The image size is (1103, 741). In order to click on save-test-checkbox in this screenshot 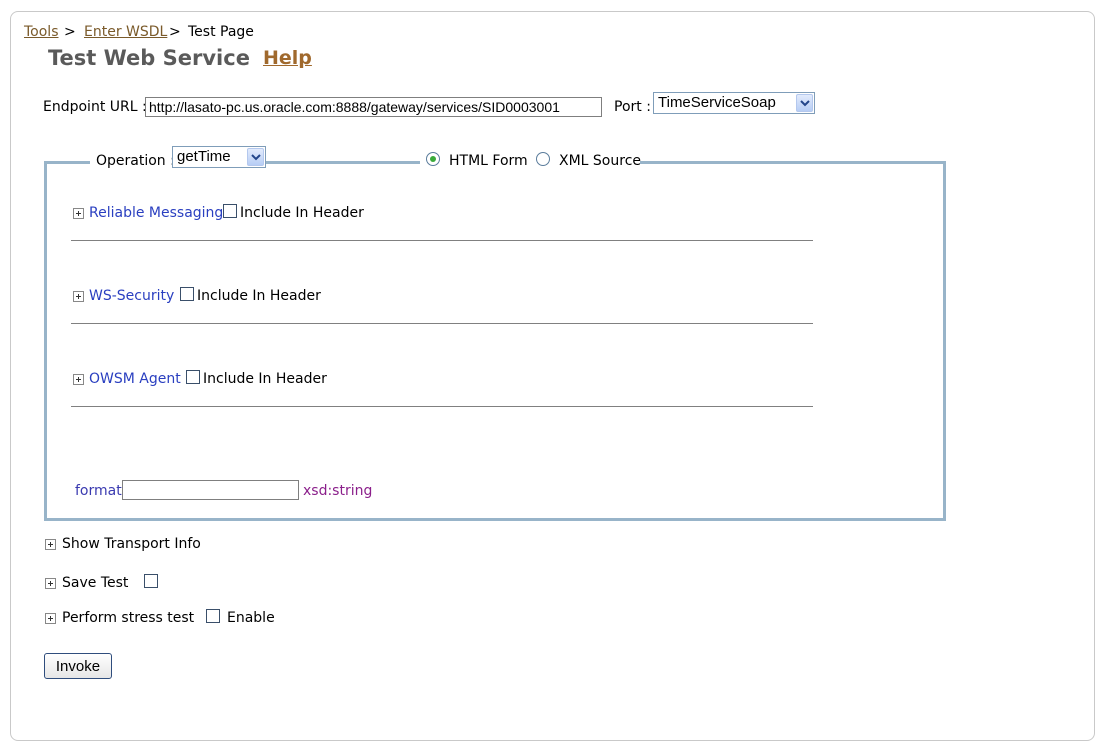, I will do `click(151, 581)`.